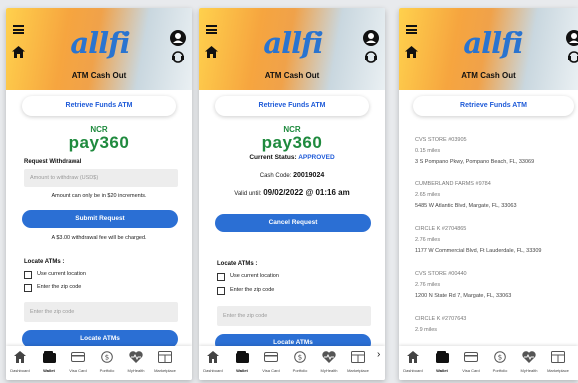  I want to click on wallet-icon, so click(242, 357).